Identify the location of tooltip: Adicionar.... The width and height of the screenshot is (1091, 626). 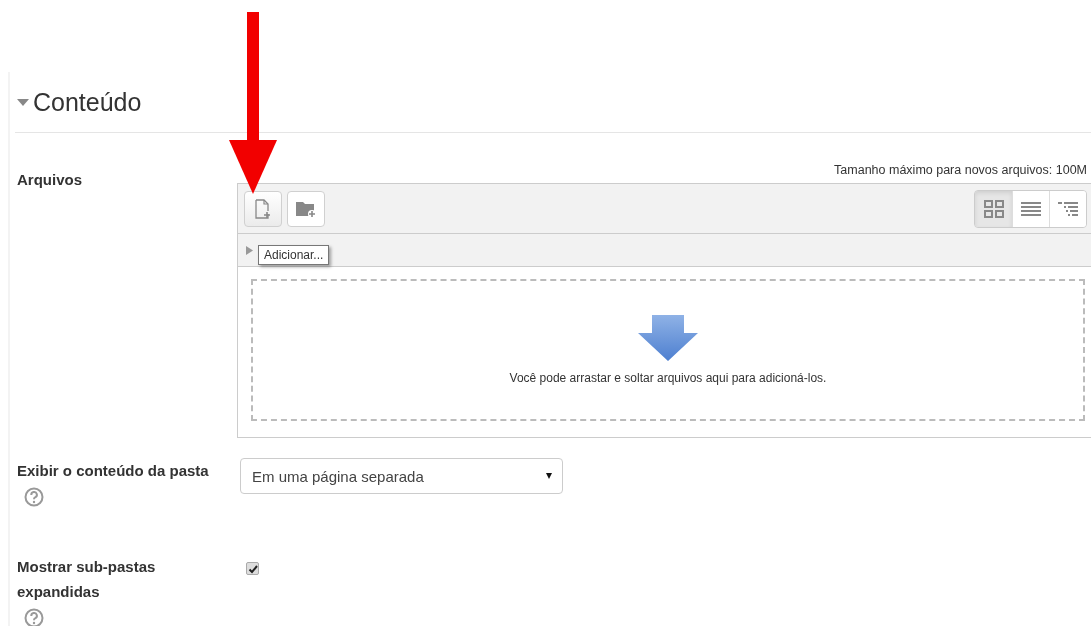
(294, 255).